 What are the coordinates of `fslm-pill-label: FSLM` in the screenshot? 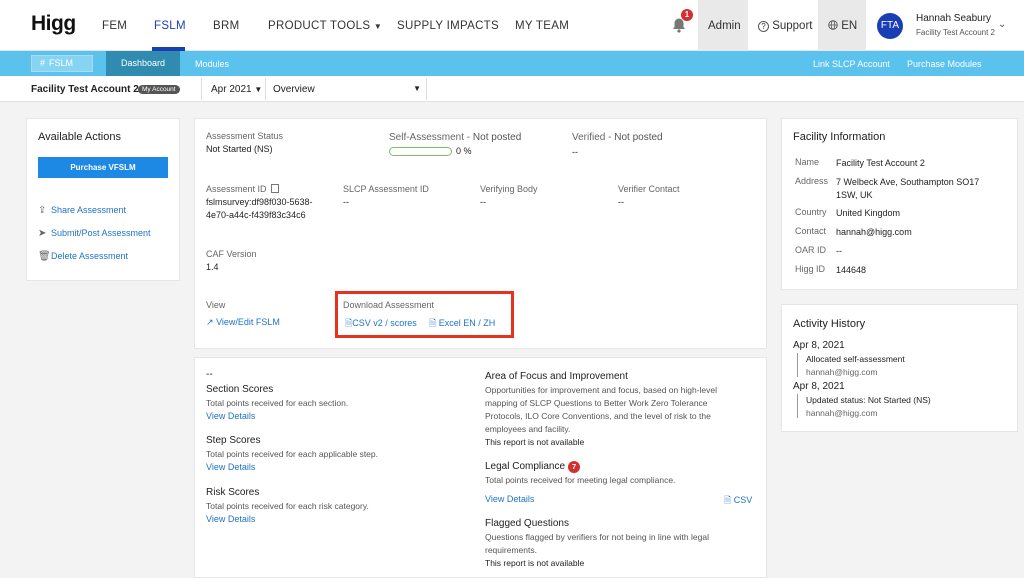 It's located at (61, 63).